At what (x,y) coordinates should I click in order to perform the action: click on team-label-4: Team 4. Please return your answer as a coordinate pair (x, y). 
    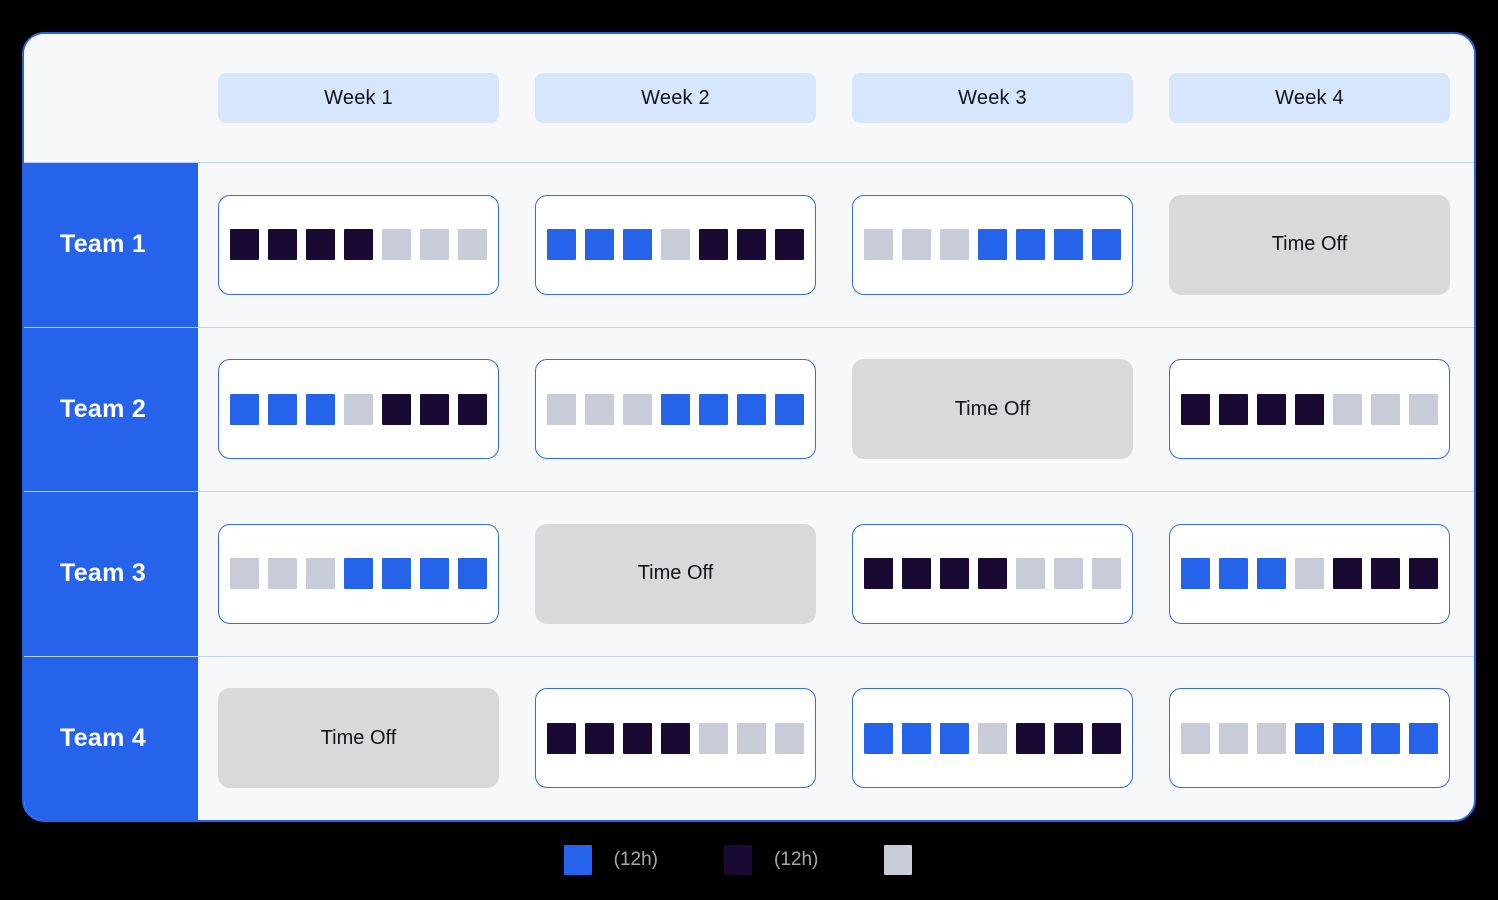
    Looking at the image, I should click on (111, 738).